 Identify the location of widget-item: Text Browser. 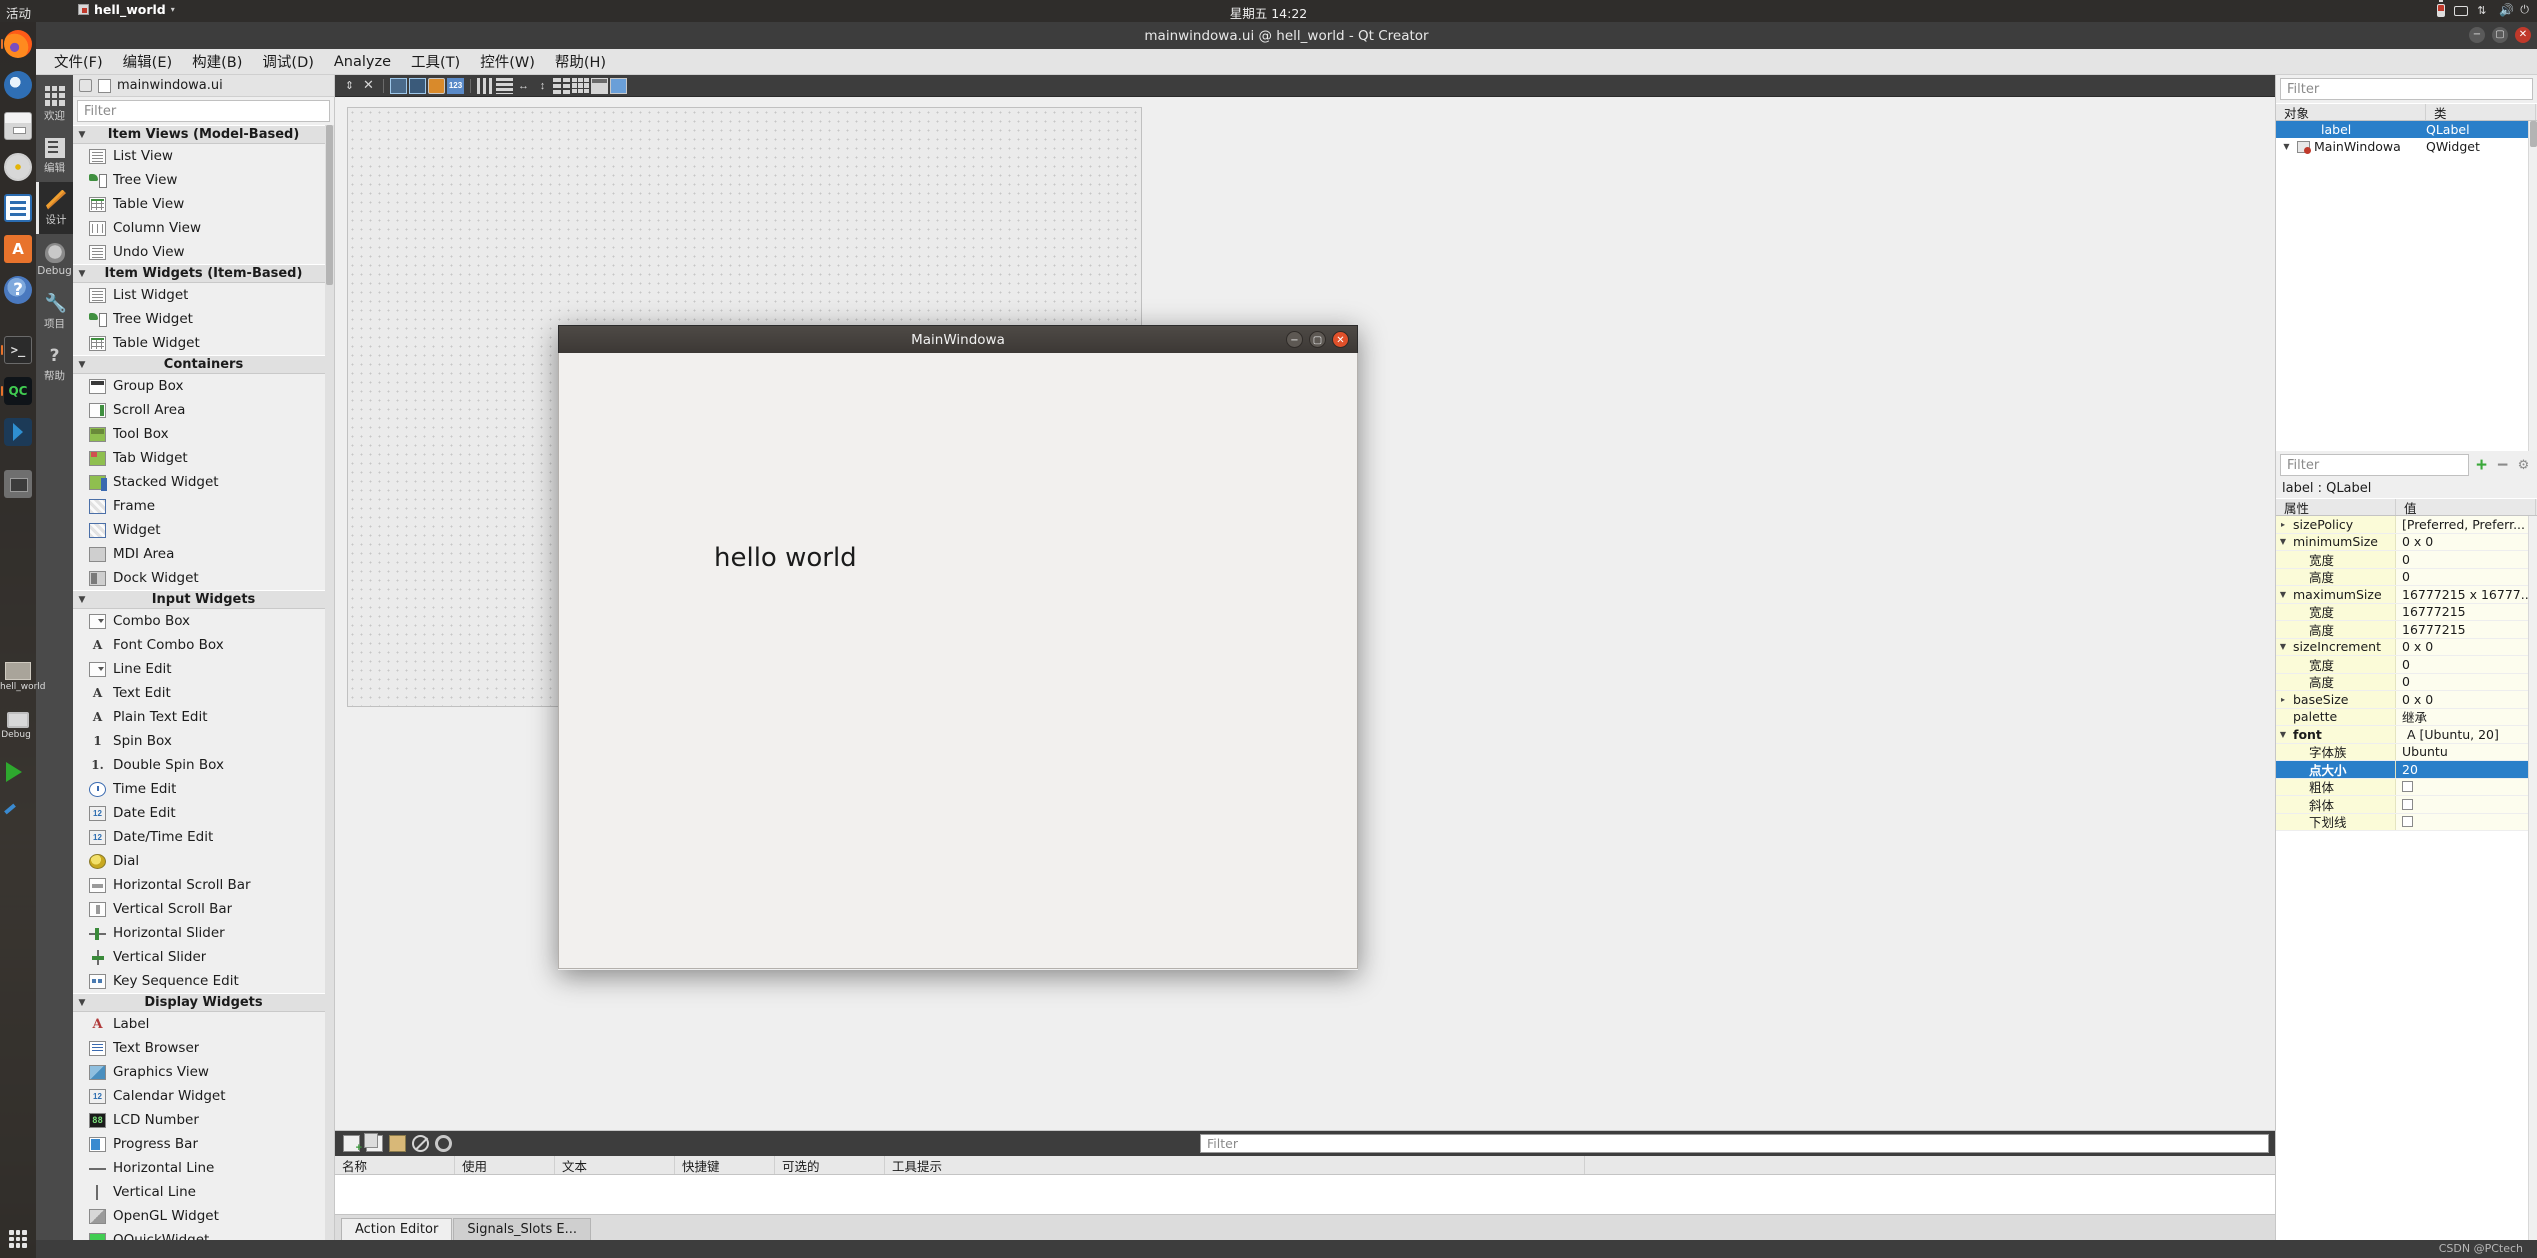
(203, 1048).